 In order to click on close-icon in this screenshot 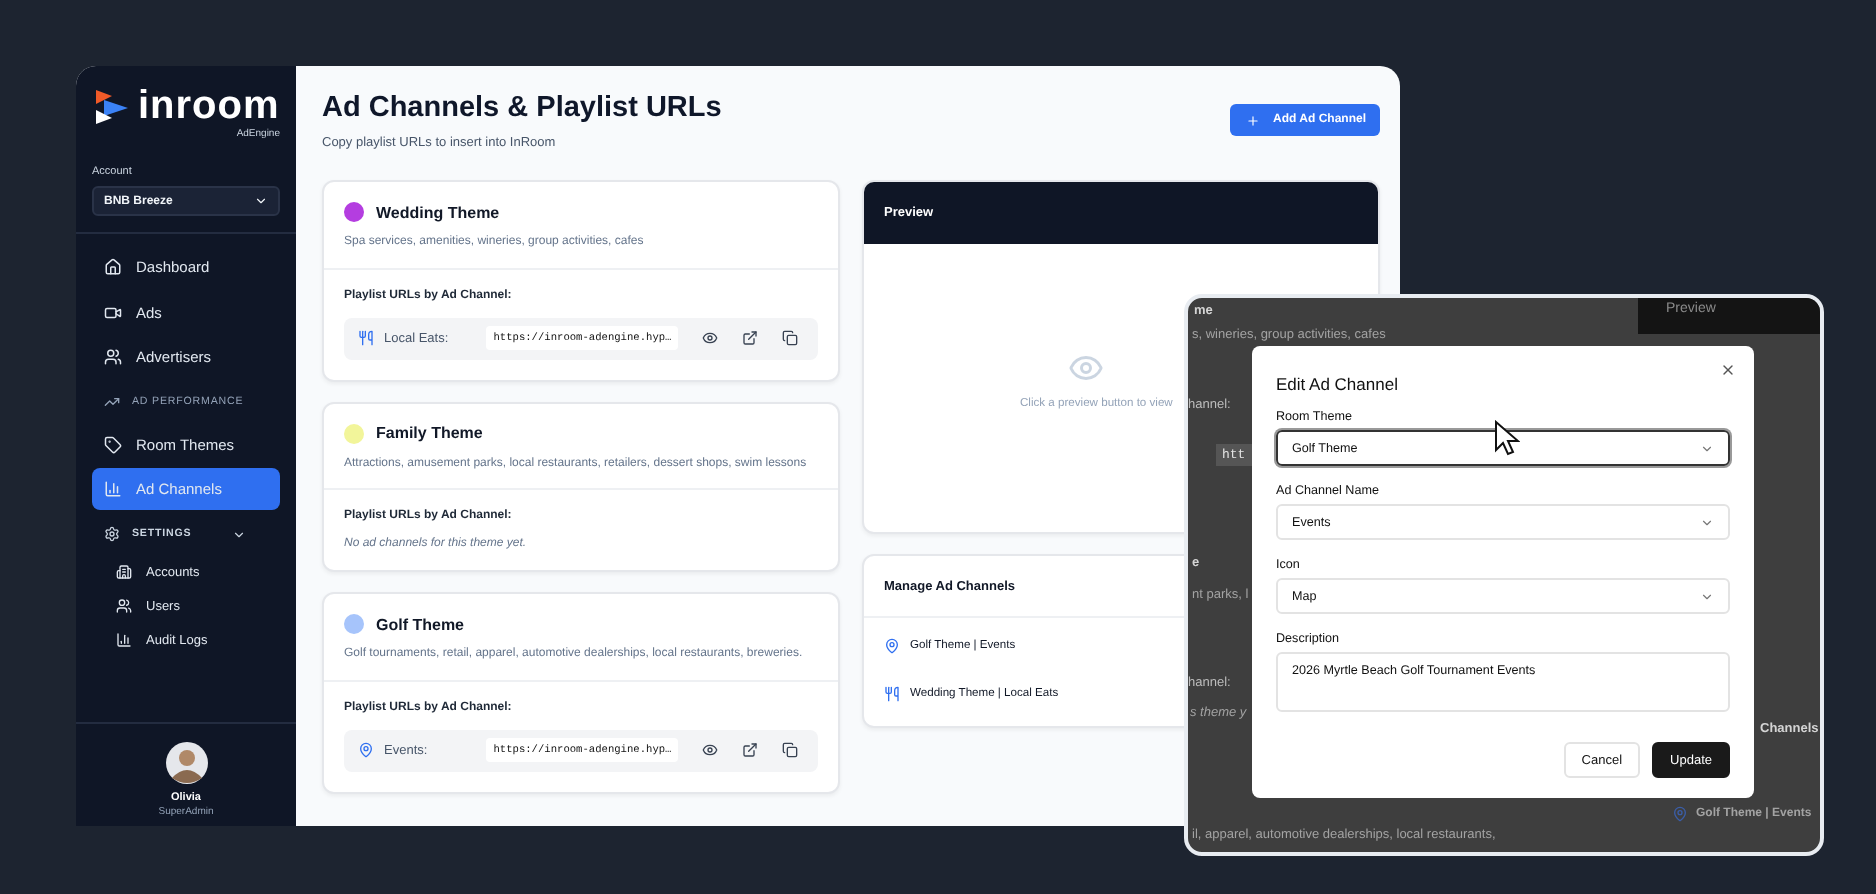, I will do `click(1728, 370)`.